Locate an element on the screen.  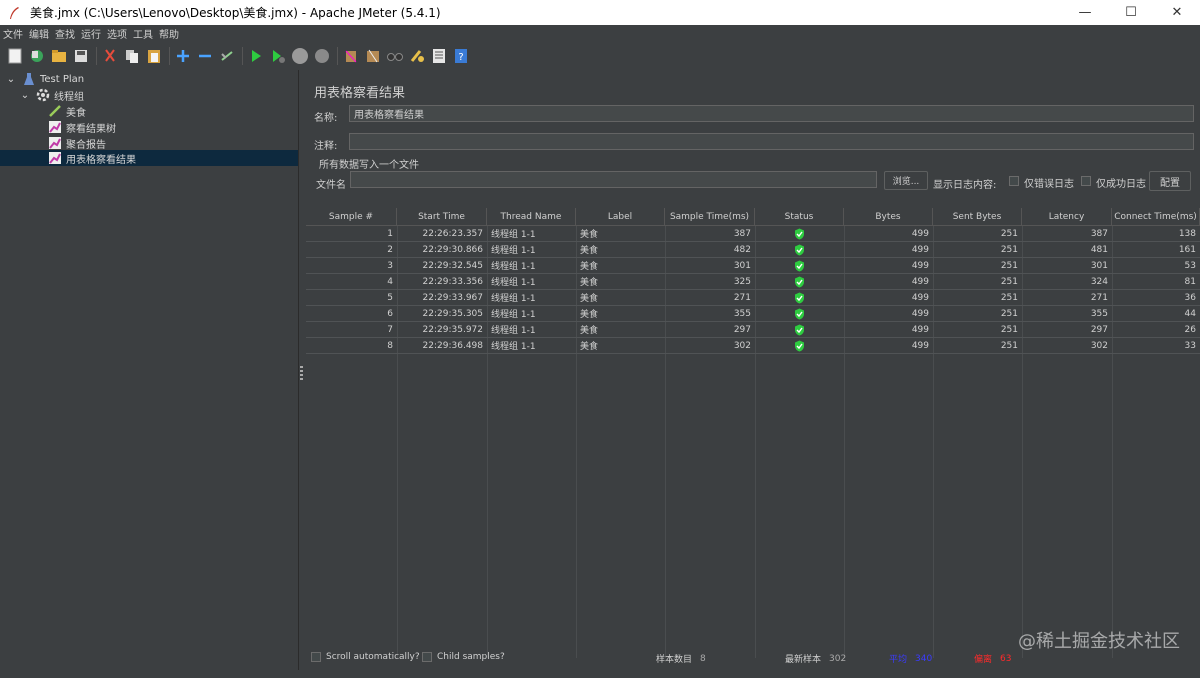
sample-number-cell: 4 is located at coordinates (390, 281).